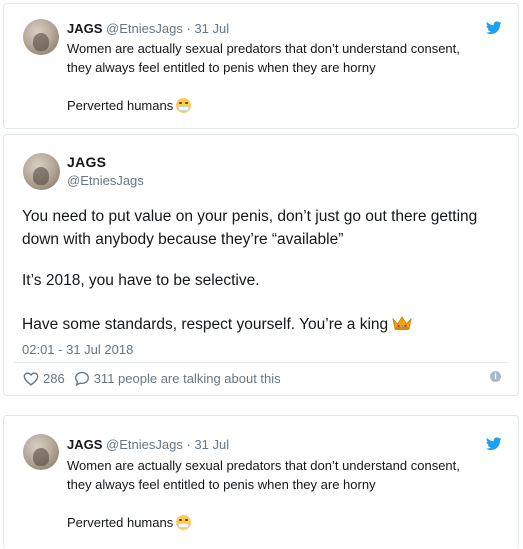 This screenshot has width=523, height=549. I want to click on like-button: 286, so click(44, 378).